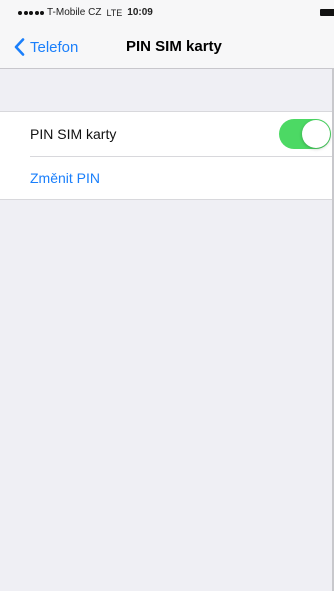  I want to click on toggle-knob, so click(316, 134).